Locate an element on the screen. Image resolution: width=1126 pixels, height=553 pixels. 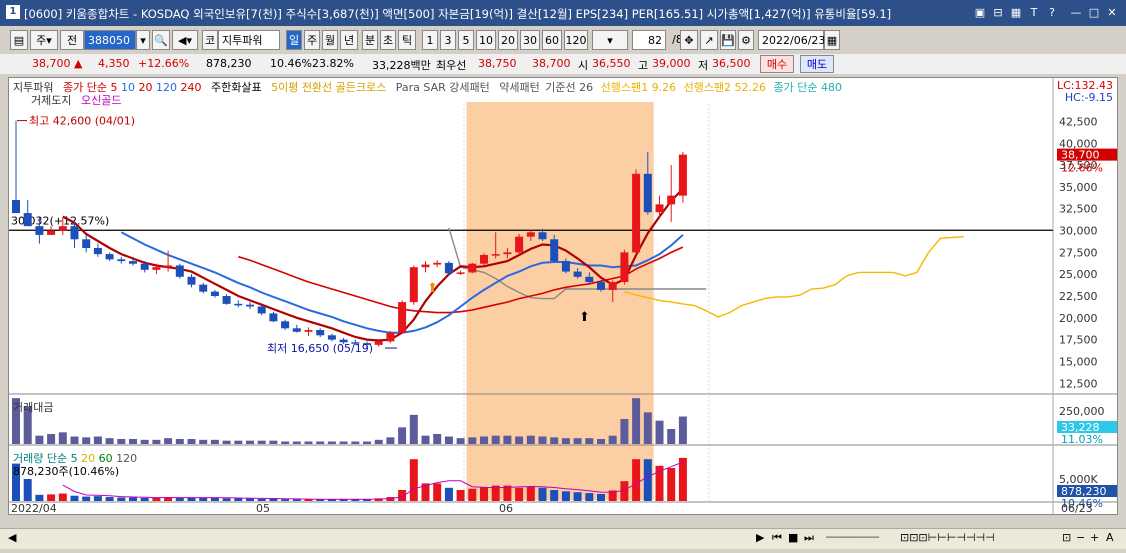
text-icon: T is located at coordinates (1034, 12).